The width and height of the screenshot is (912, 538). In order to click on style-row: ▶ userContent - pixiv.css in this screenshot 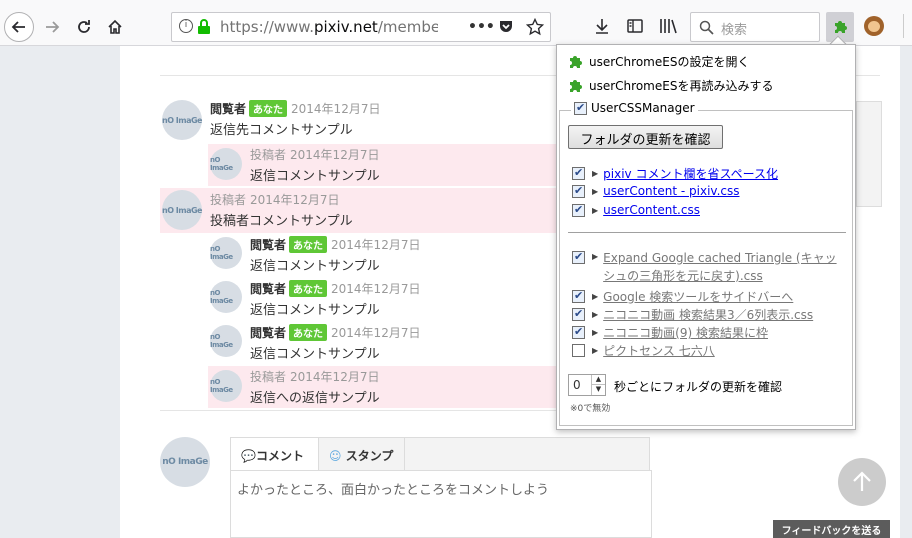, I will do `click(656, 191)`.